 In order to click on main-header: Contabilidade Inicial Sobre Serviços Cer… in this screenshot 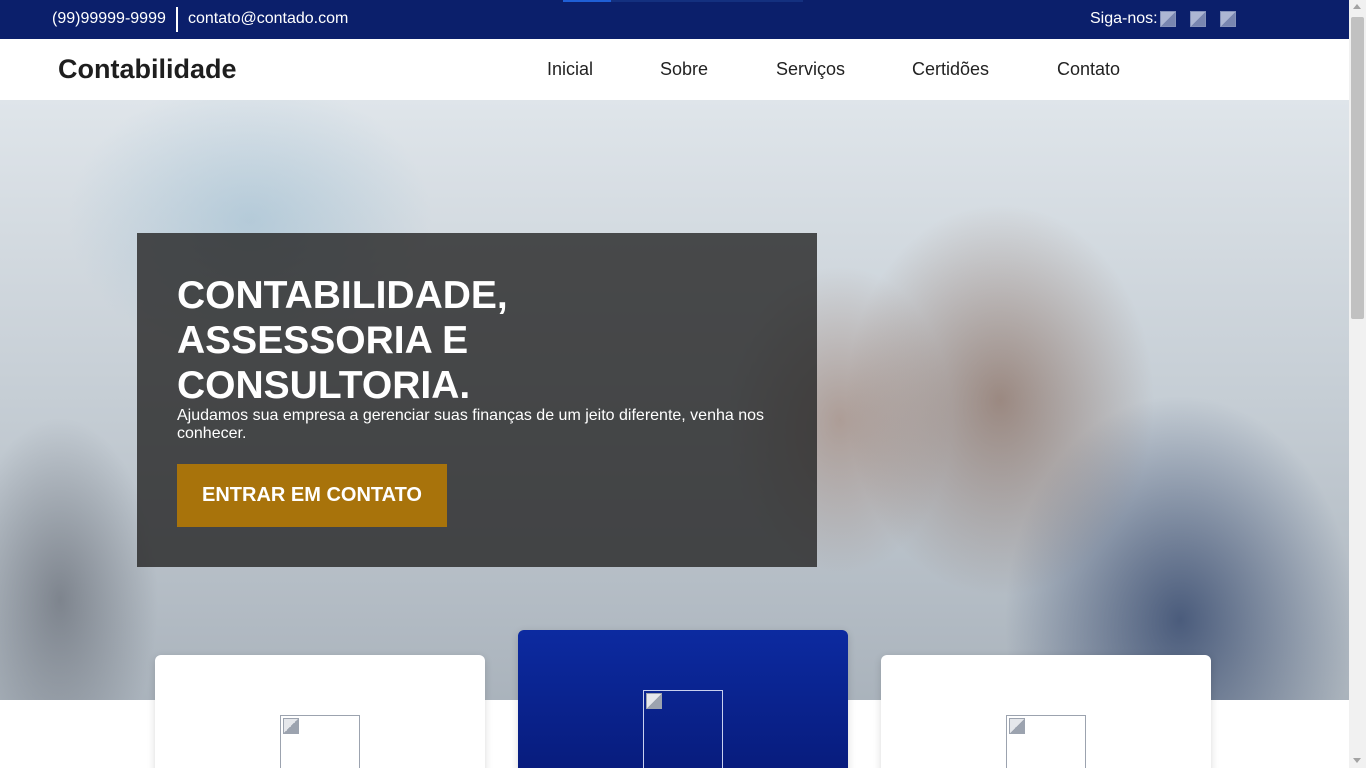, I will do `click(674, 69)`.